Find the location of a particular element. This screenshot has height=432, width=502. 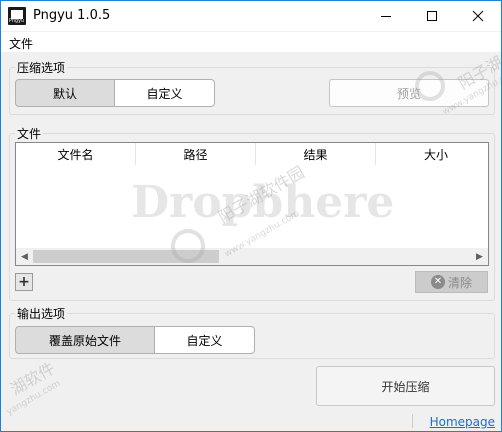

files-group-title: 文件 is located at coordinates (29, 133).